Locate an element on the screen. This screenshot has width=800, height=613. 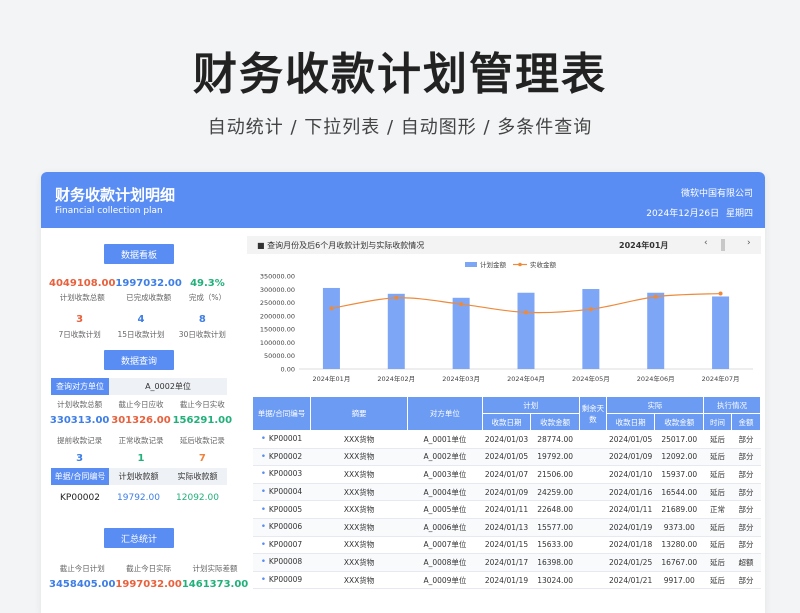
month-selector: 2024年01月 is located at coordinates (643, 245).